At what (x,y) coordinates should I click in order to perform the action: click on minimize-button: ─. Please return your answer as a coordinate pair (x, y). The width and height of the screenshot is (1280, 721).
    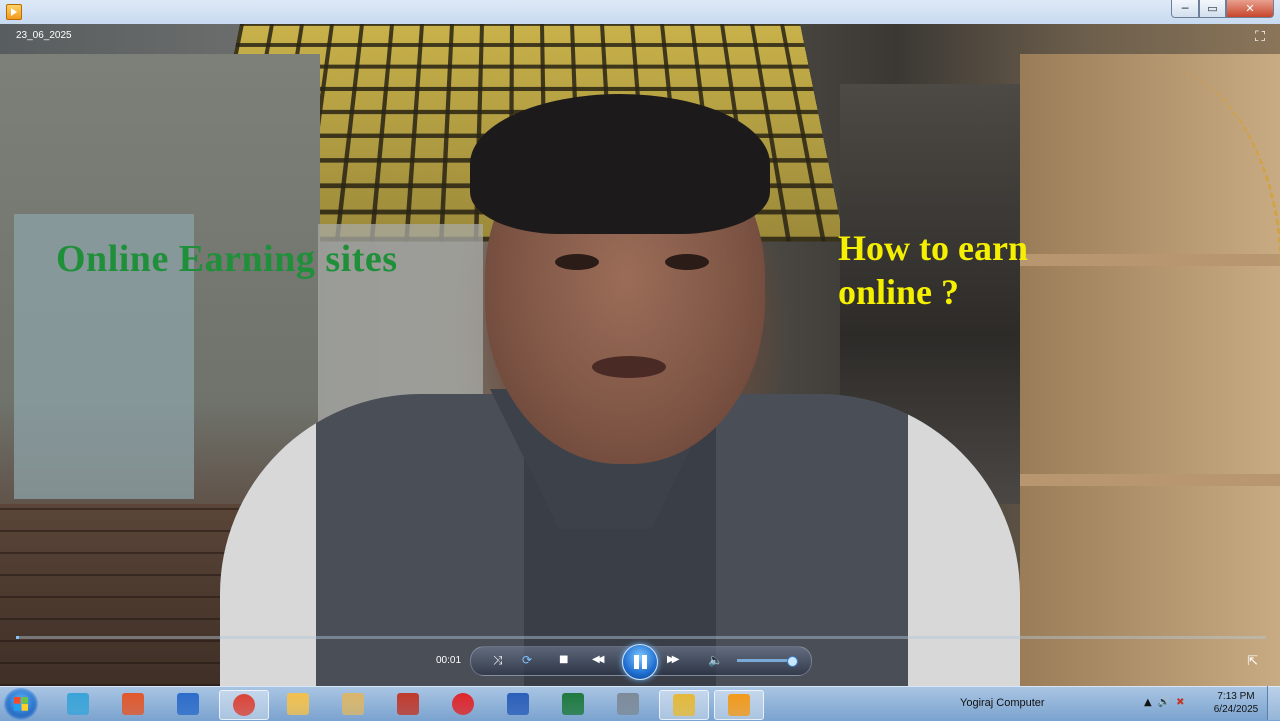
    Looking at the image, I should click on (1185, 9).